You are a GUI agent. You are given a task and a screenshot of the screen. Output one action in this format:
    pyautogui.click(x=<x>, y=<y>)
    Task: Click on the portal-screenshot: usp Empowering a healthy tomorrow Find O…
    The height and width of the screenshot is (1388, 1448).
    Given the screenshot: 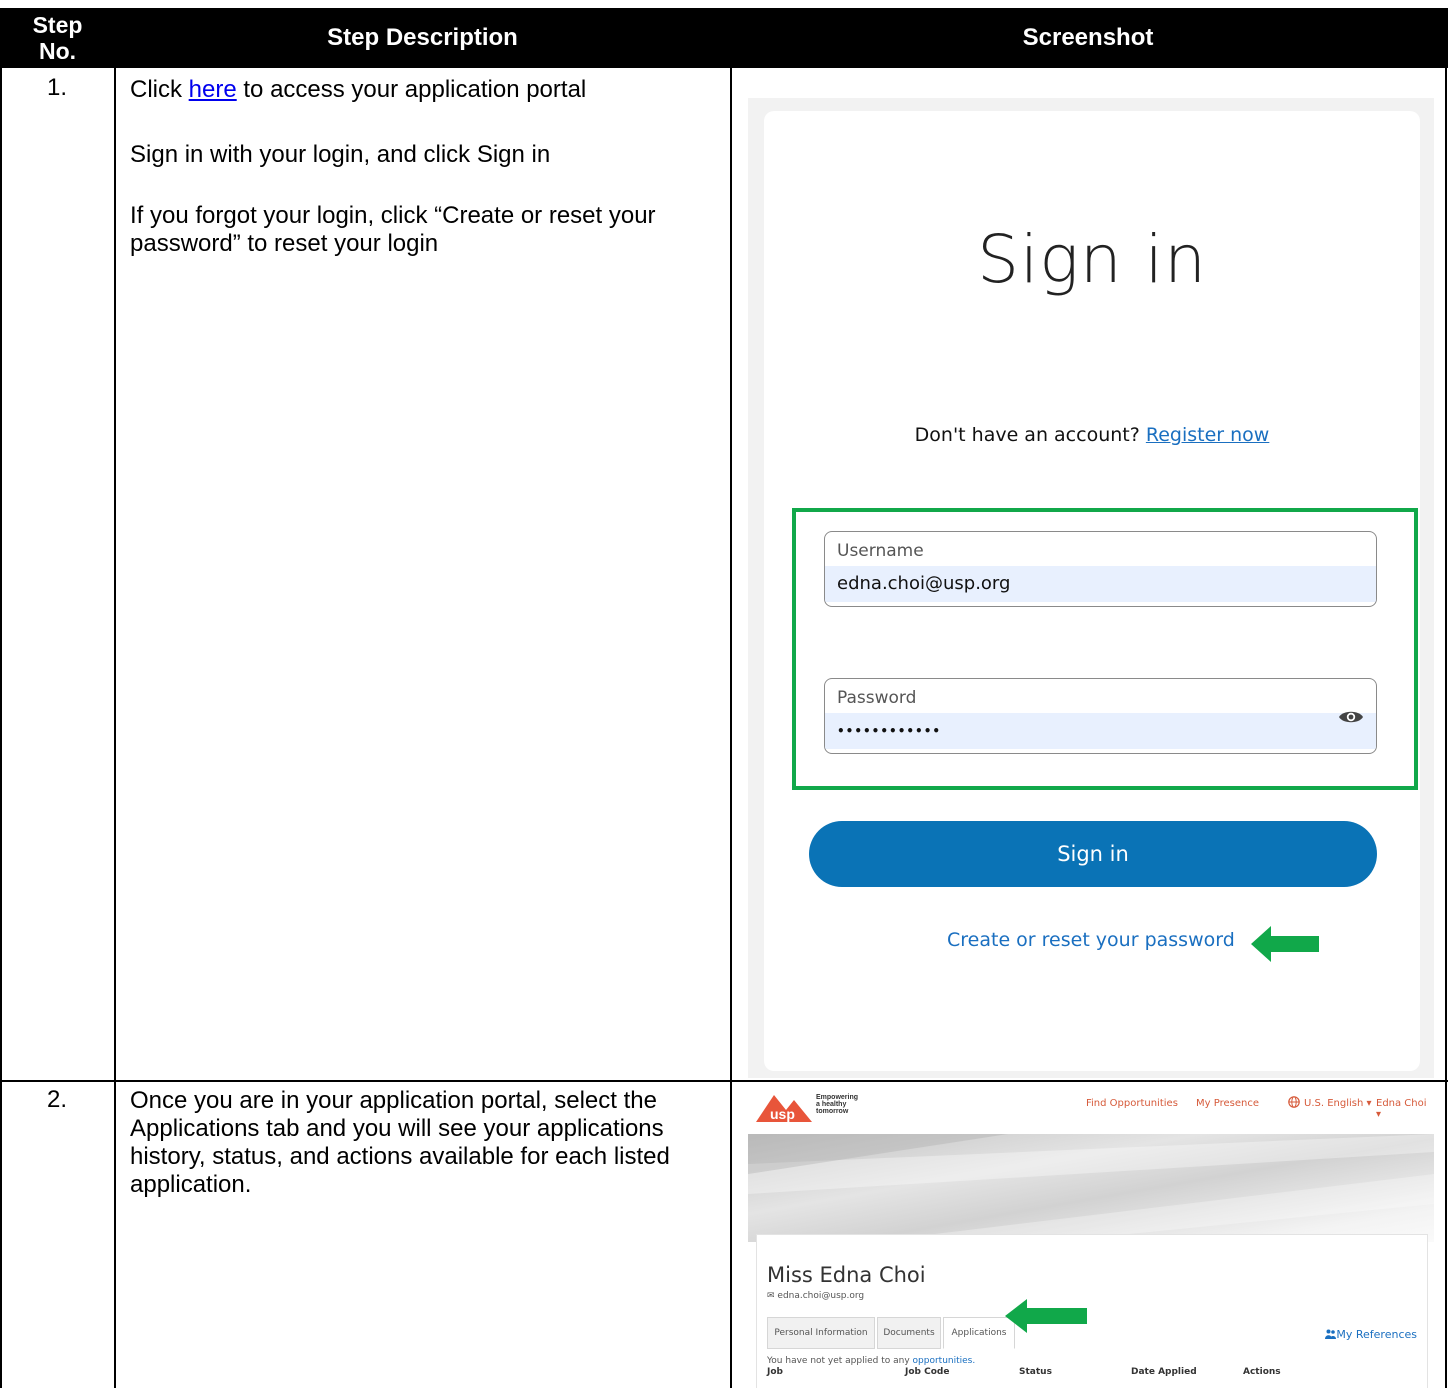 What is the action you would take?
    pyautogui.click(x=1091, y=1235)
    